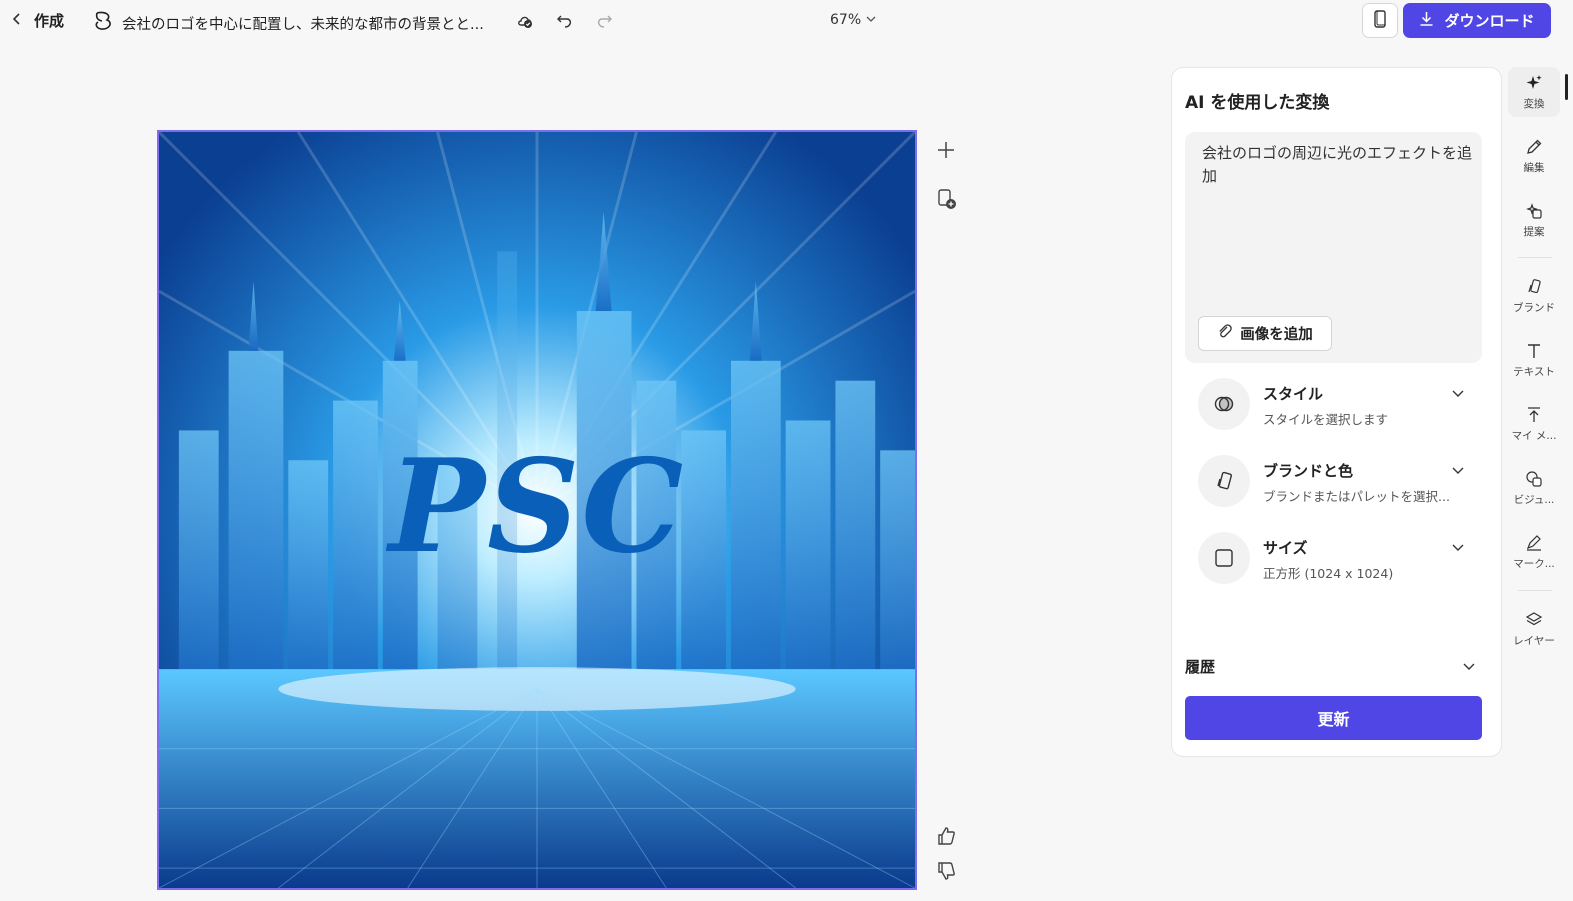 The width and height of the screenshot is (1573, 901). What do you see at coordinates (946, 871) in the screenshot?
I see `thumbs-down-icon` at bounding box center [946, 871].